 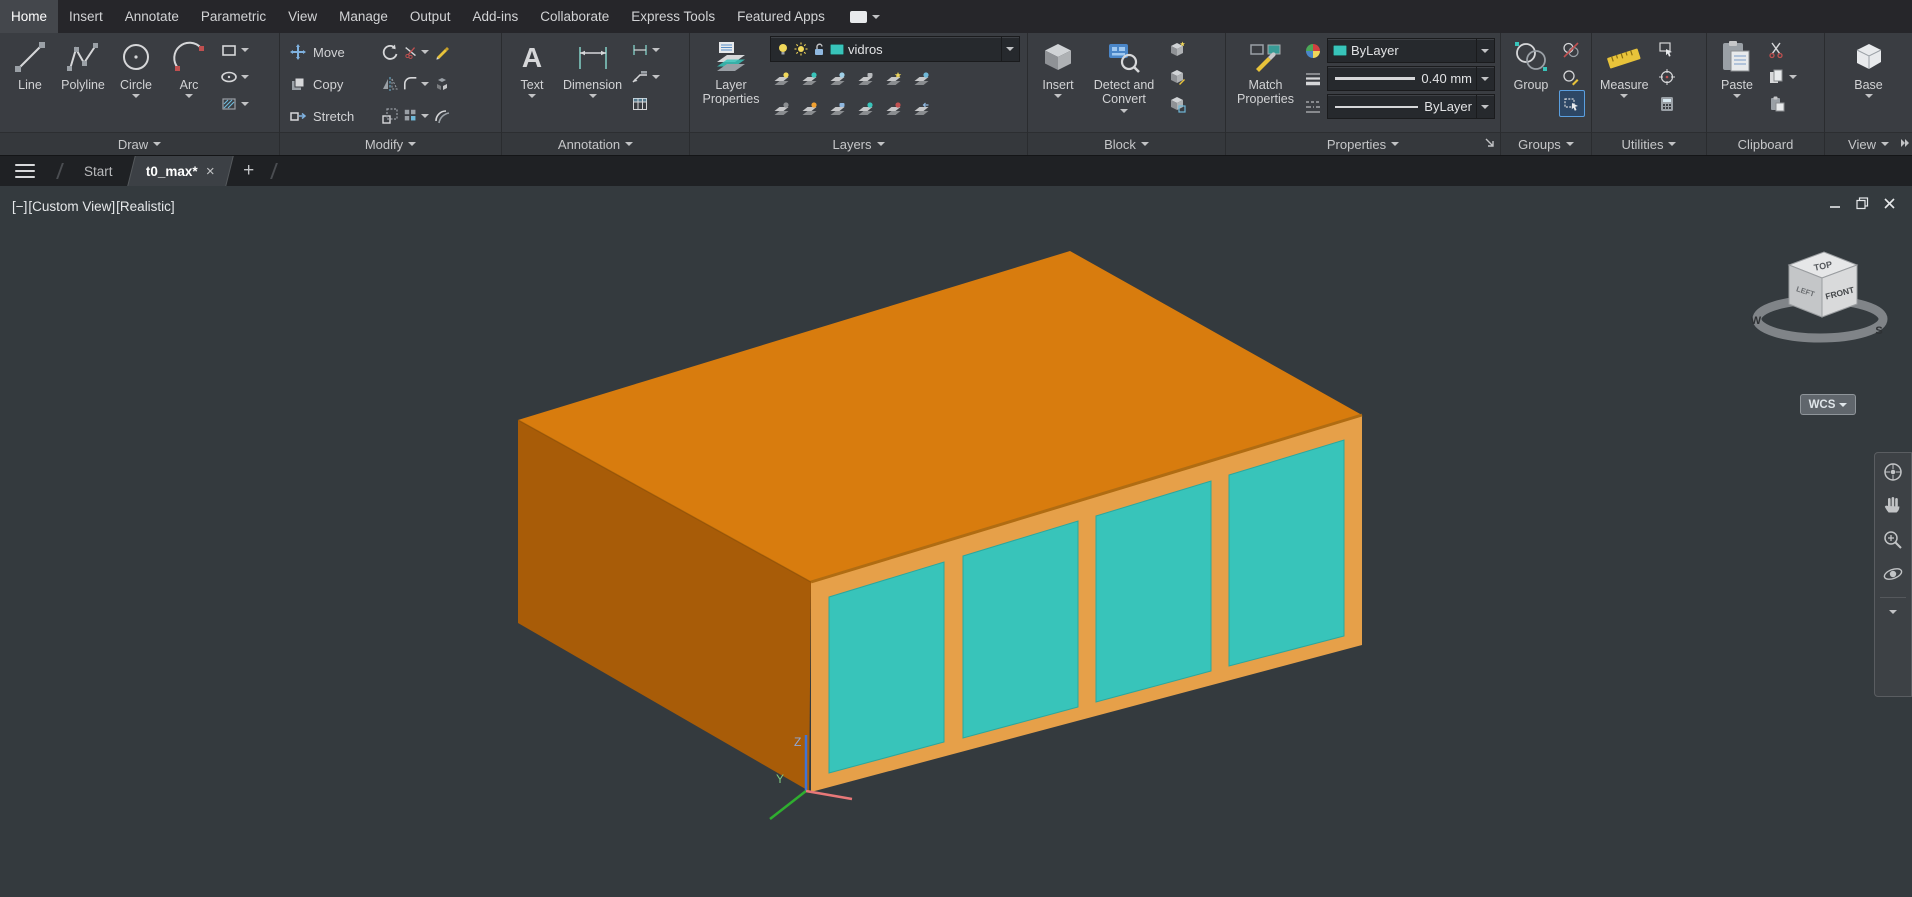 I want to click on insert-button: Insert, so click(x=1058, y=68).